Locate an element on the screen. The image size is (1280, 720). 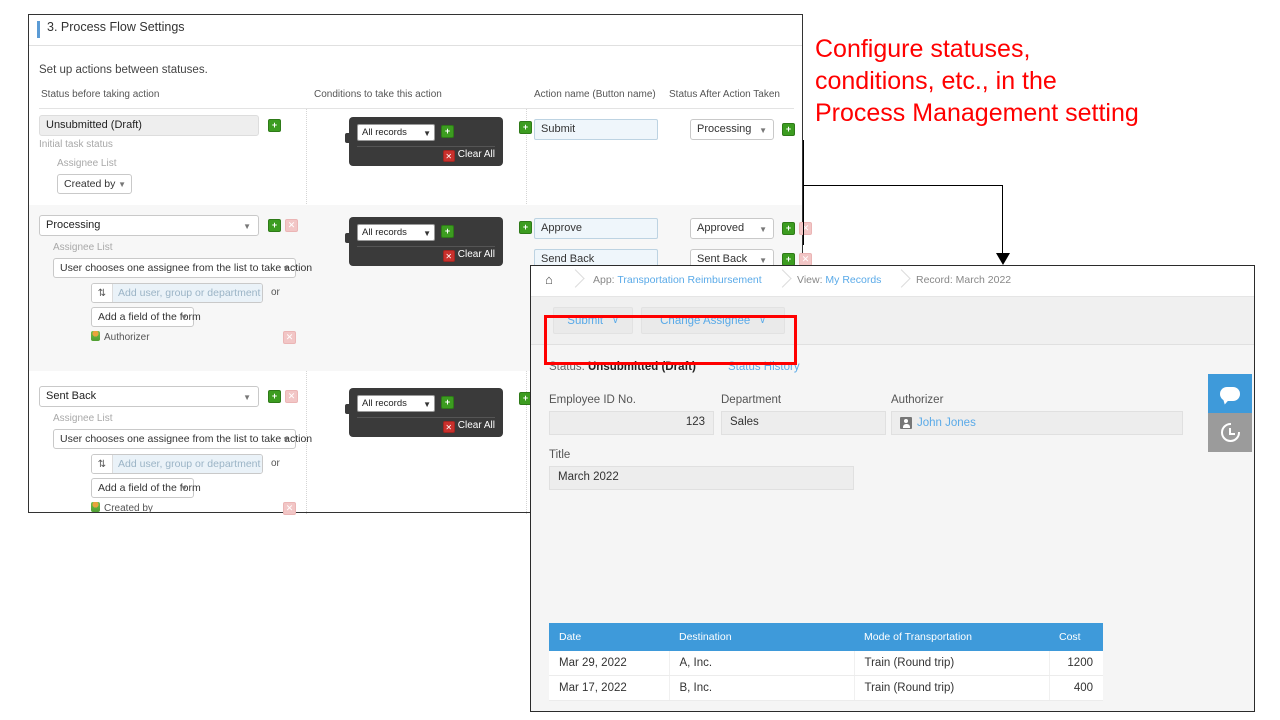
authorizer-field: John Jones is located at coordinates (1037, 423).